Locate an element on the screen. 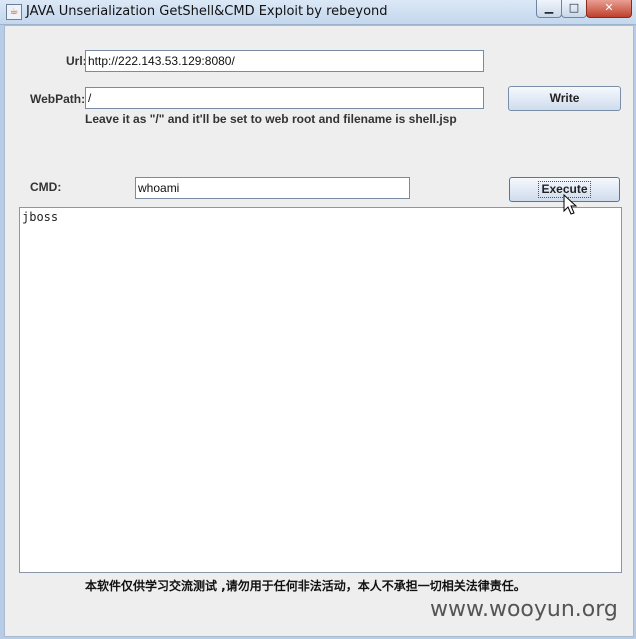 This screenshot has width=636, height=639. write-button: Write is located at coordinates (564, 98).